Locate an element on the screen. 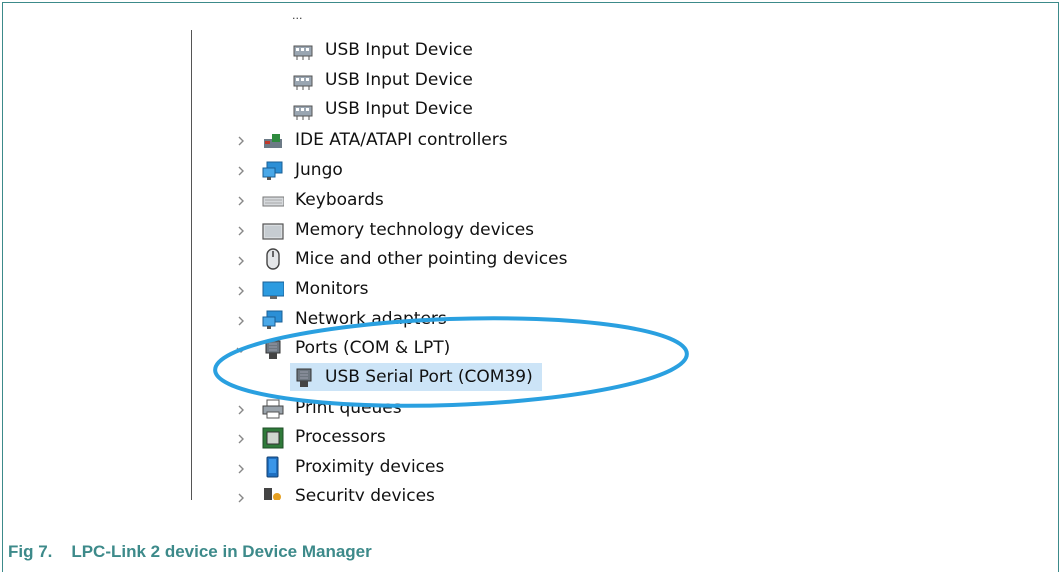 The width and height of the screenshot is (1064, 574). tree-item-network-adapters: Network adapters is located at coordinates (371, 319).